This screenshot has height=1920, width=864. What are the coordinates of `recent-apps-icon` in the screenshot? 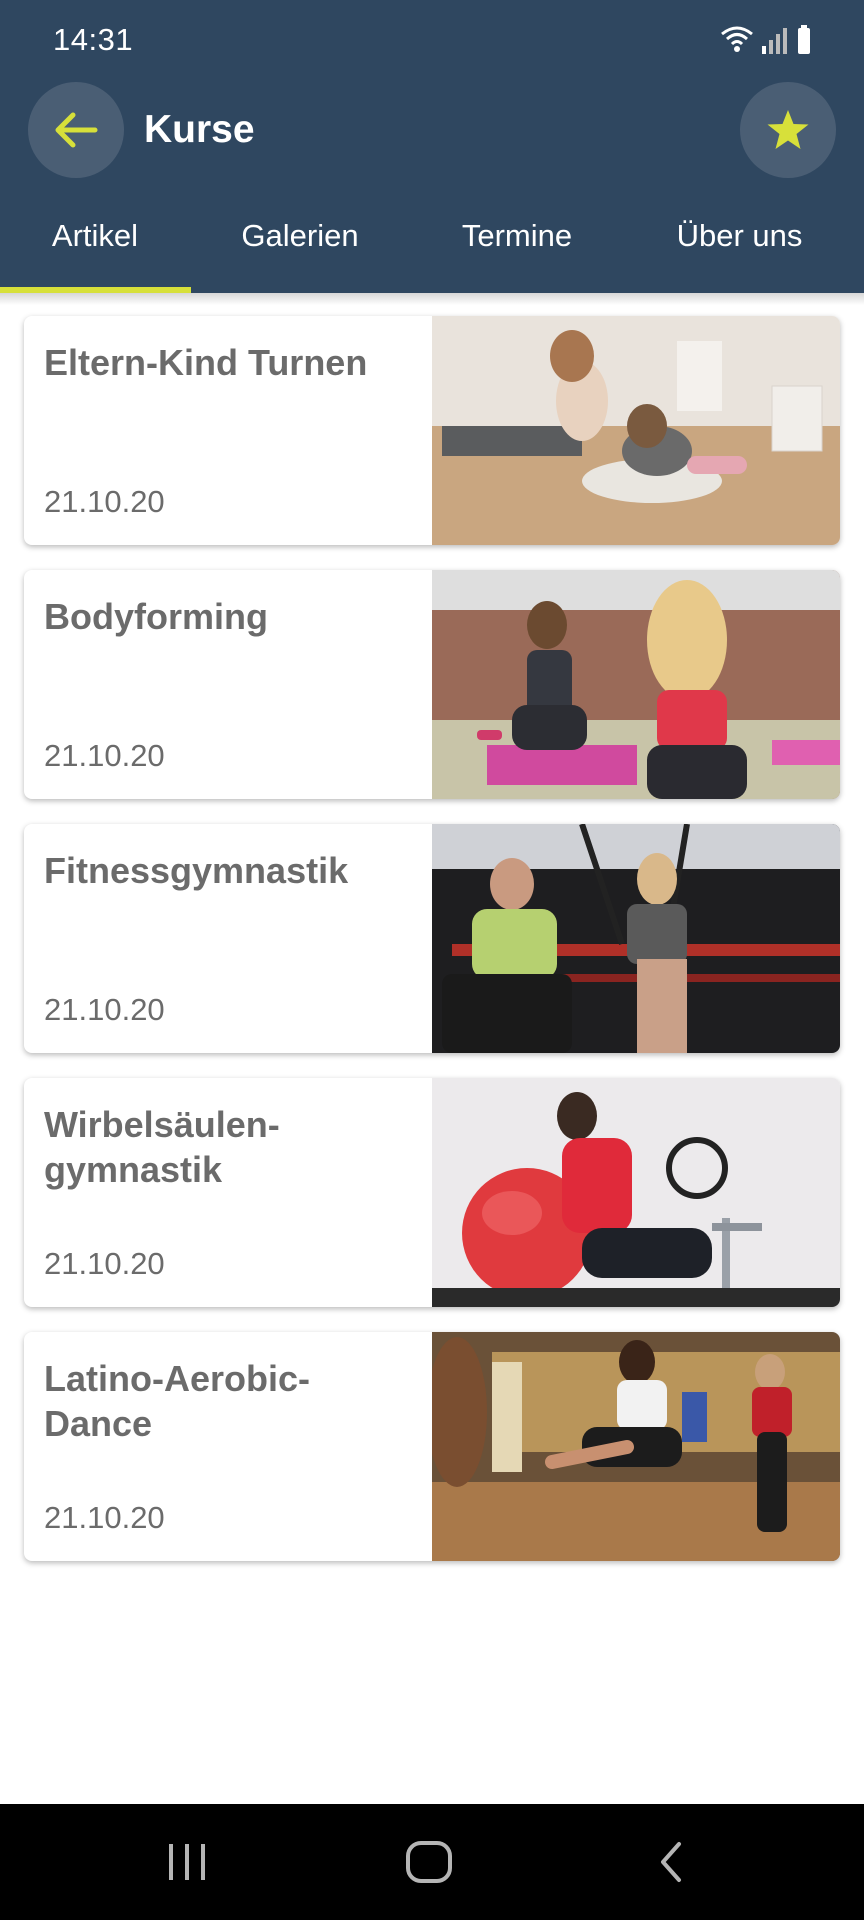 It's located at (187, 1862).